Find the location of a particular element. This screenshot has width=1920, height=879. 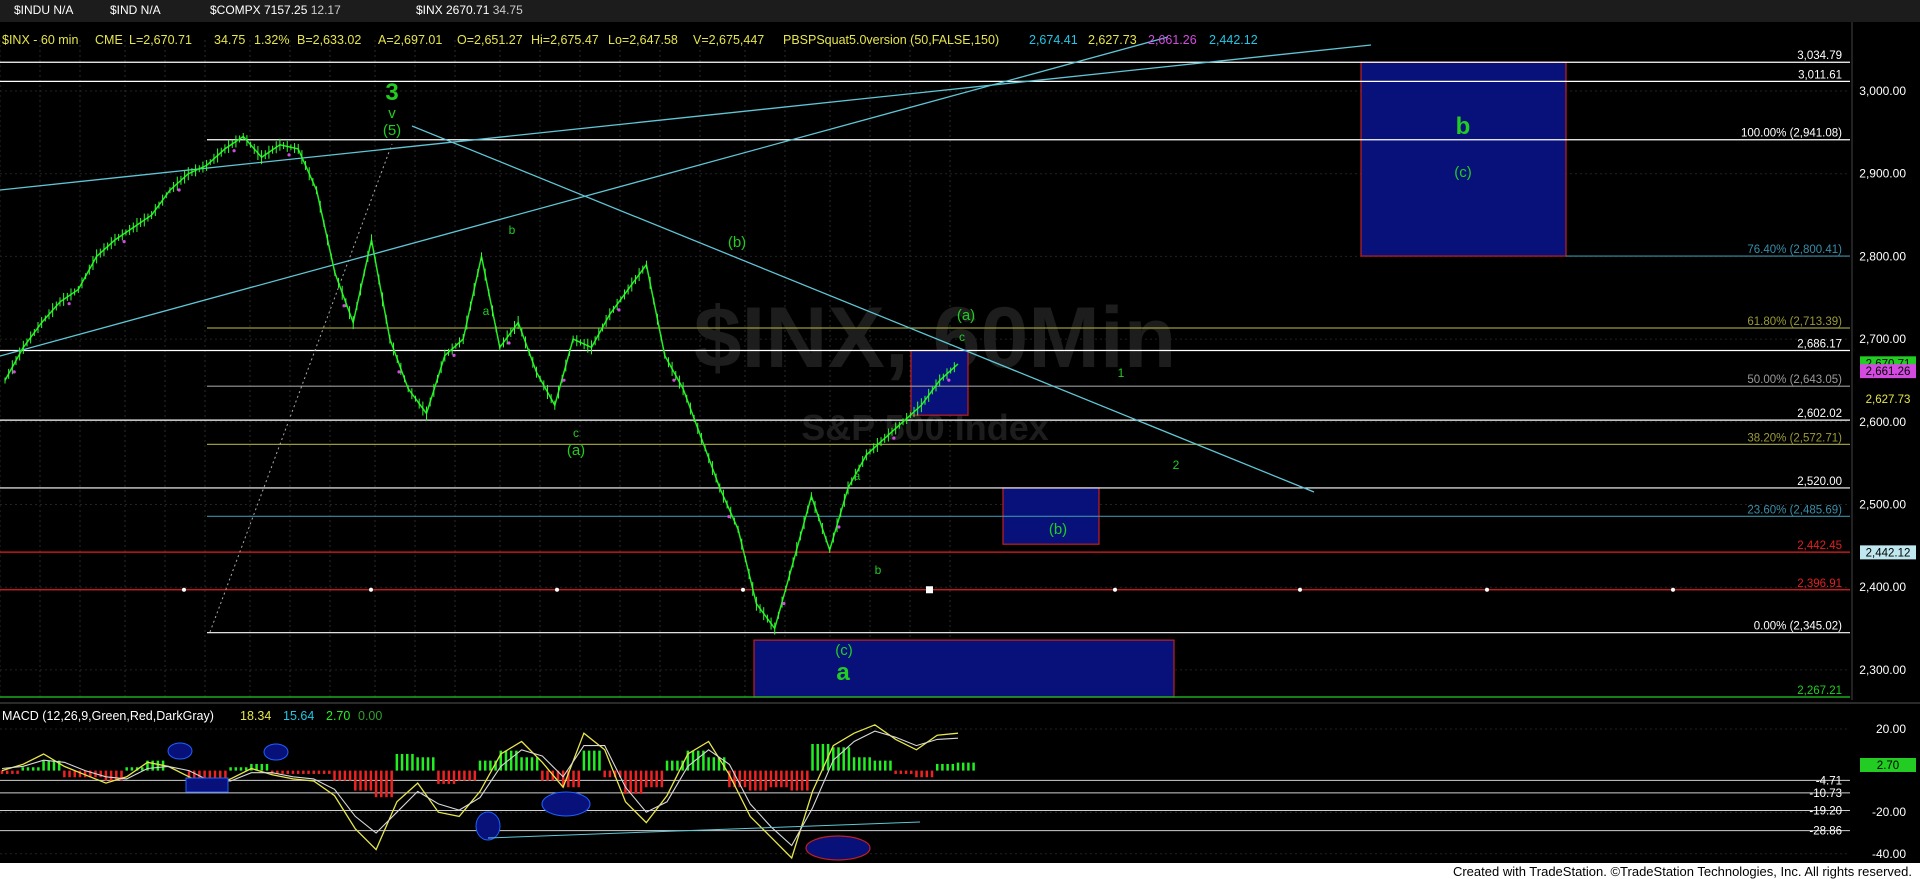

wave-label: (c) is located at coordinates (1463, 172).